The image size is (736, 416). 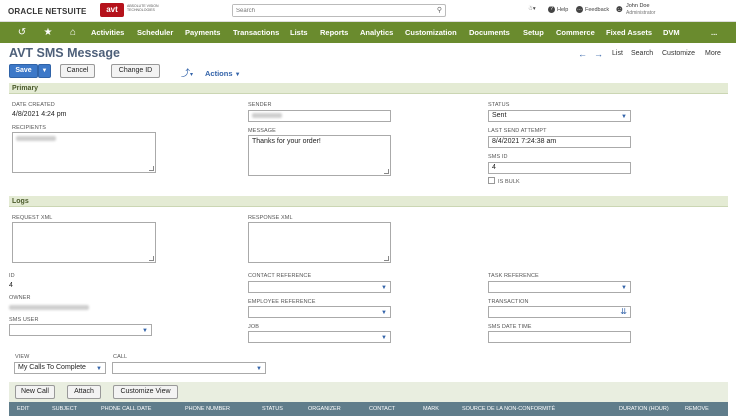 I want to click on status-value: Sent, so click(x=499, y=115).